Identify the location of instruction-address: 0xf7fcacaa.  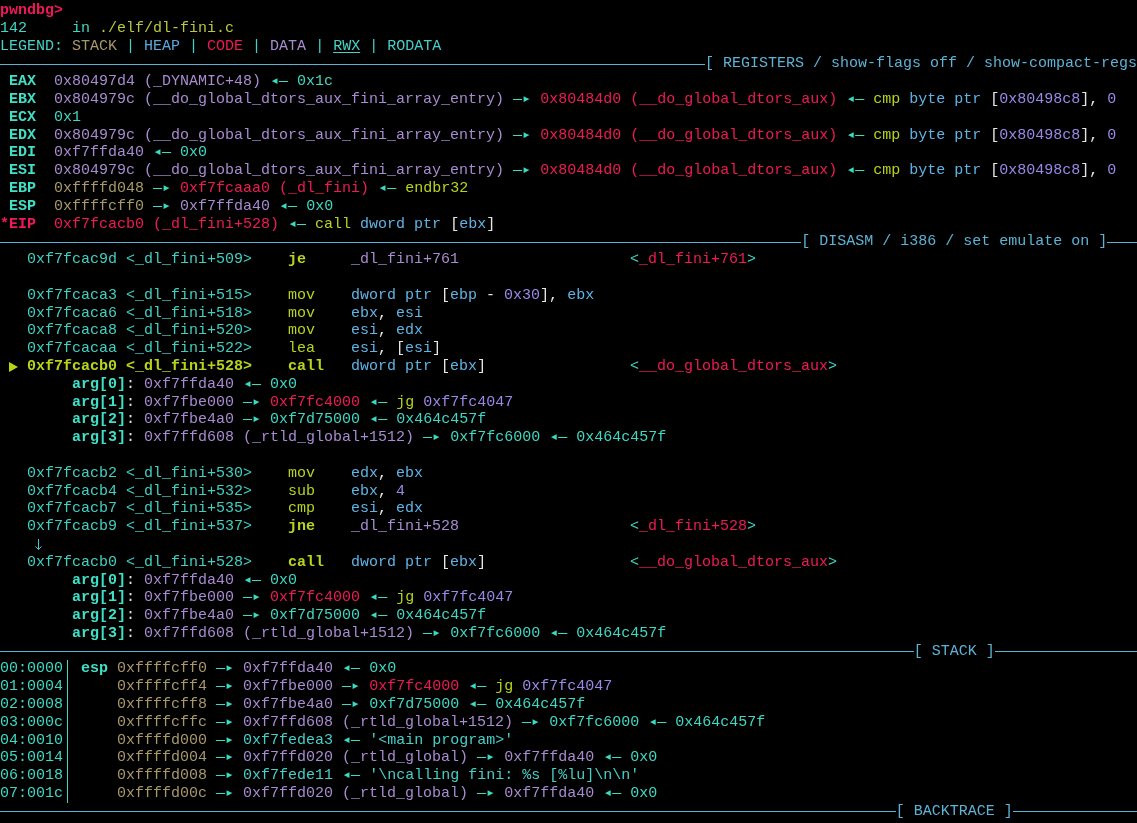
(72, 349).